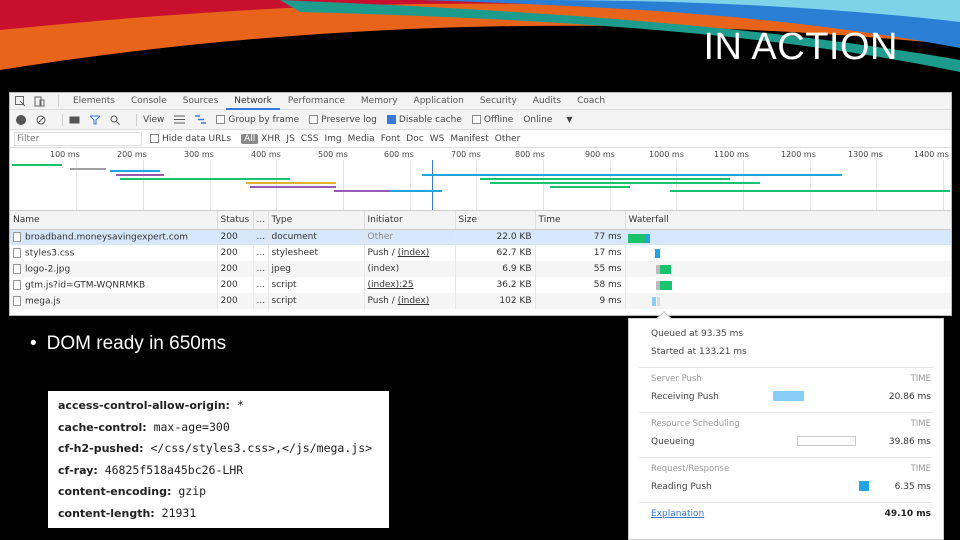 The height and width of the screenshot is (540, 960). What do you see at coordinates (144, 405) in the screenshot?
I see `header-key: access-control-allow-origin:` at bounding box center [144, 405].